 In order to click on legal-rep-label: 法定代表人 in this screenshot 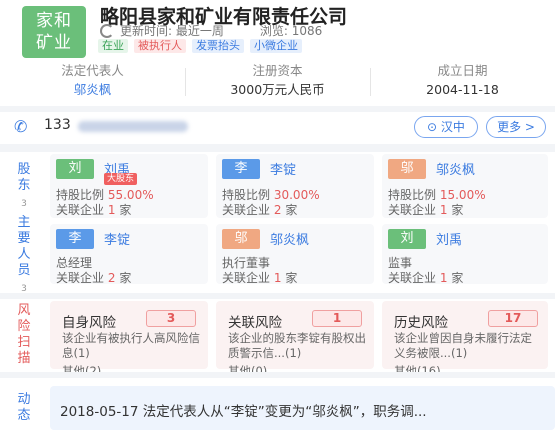, I will do `click(92, 70)`.